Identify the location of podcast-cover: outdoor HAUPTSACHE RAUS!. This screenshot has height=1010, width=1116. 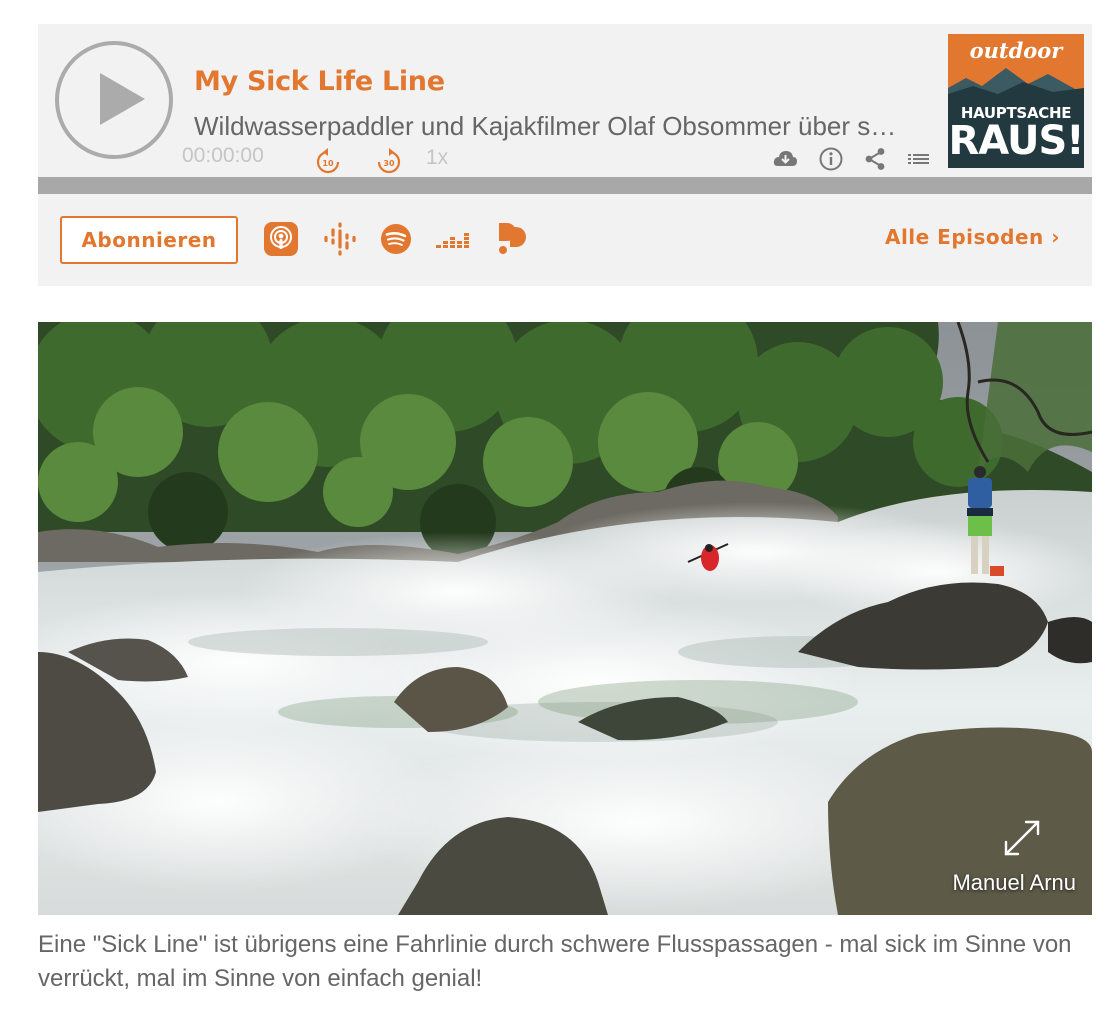
(1016, 101).